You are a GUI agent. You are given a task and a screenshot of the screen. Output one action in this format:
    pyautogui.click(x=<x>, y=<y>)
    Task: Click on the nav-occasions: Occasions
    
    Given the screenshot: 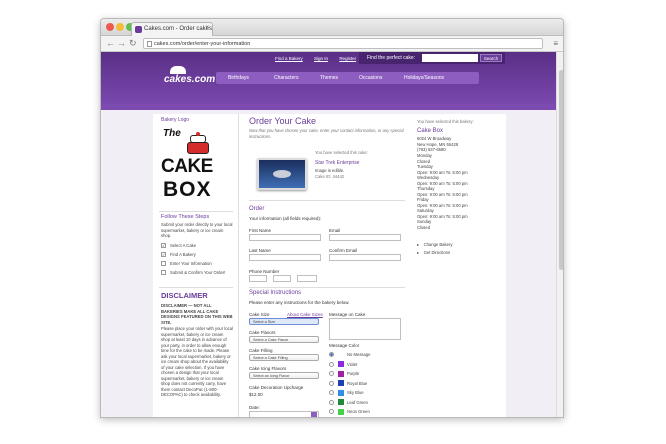 What is the action you would take?
    pyautogui.click(x=370, y=78)
    